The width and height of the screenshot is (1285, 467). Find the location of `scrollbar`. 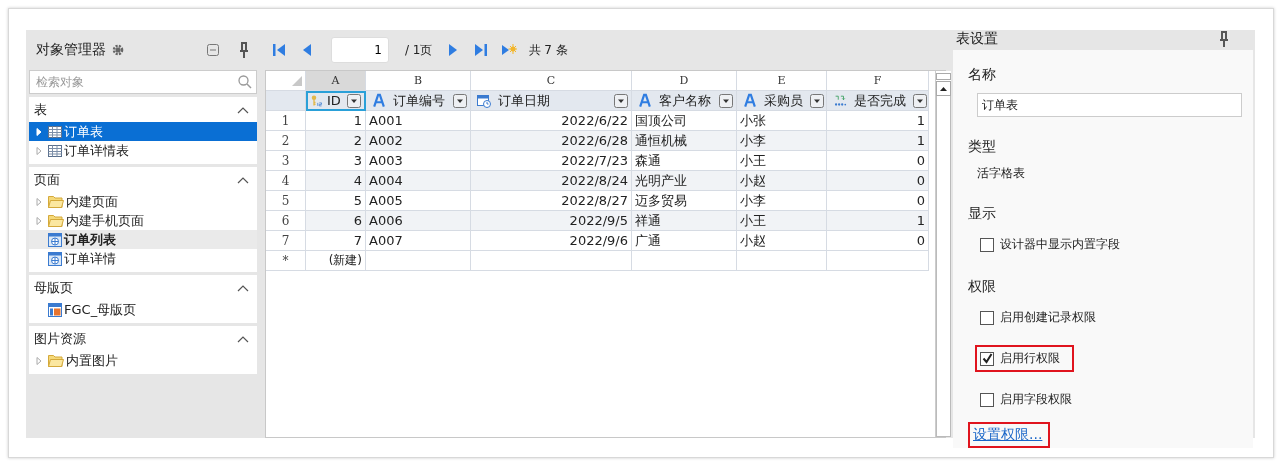

scrollbar is located at coordinates (943, 254).